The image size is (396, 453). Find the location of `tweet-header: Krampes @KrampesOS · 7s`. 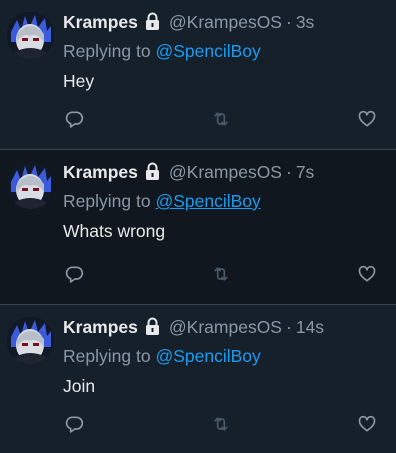

tweet-header: Krampes @KrampesOS · 7s is located at coordinates (188, 172).